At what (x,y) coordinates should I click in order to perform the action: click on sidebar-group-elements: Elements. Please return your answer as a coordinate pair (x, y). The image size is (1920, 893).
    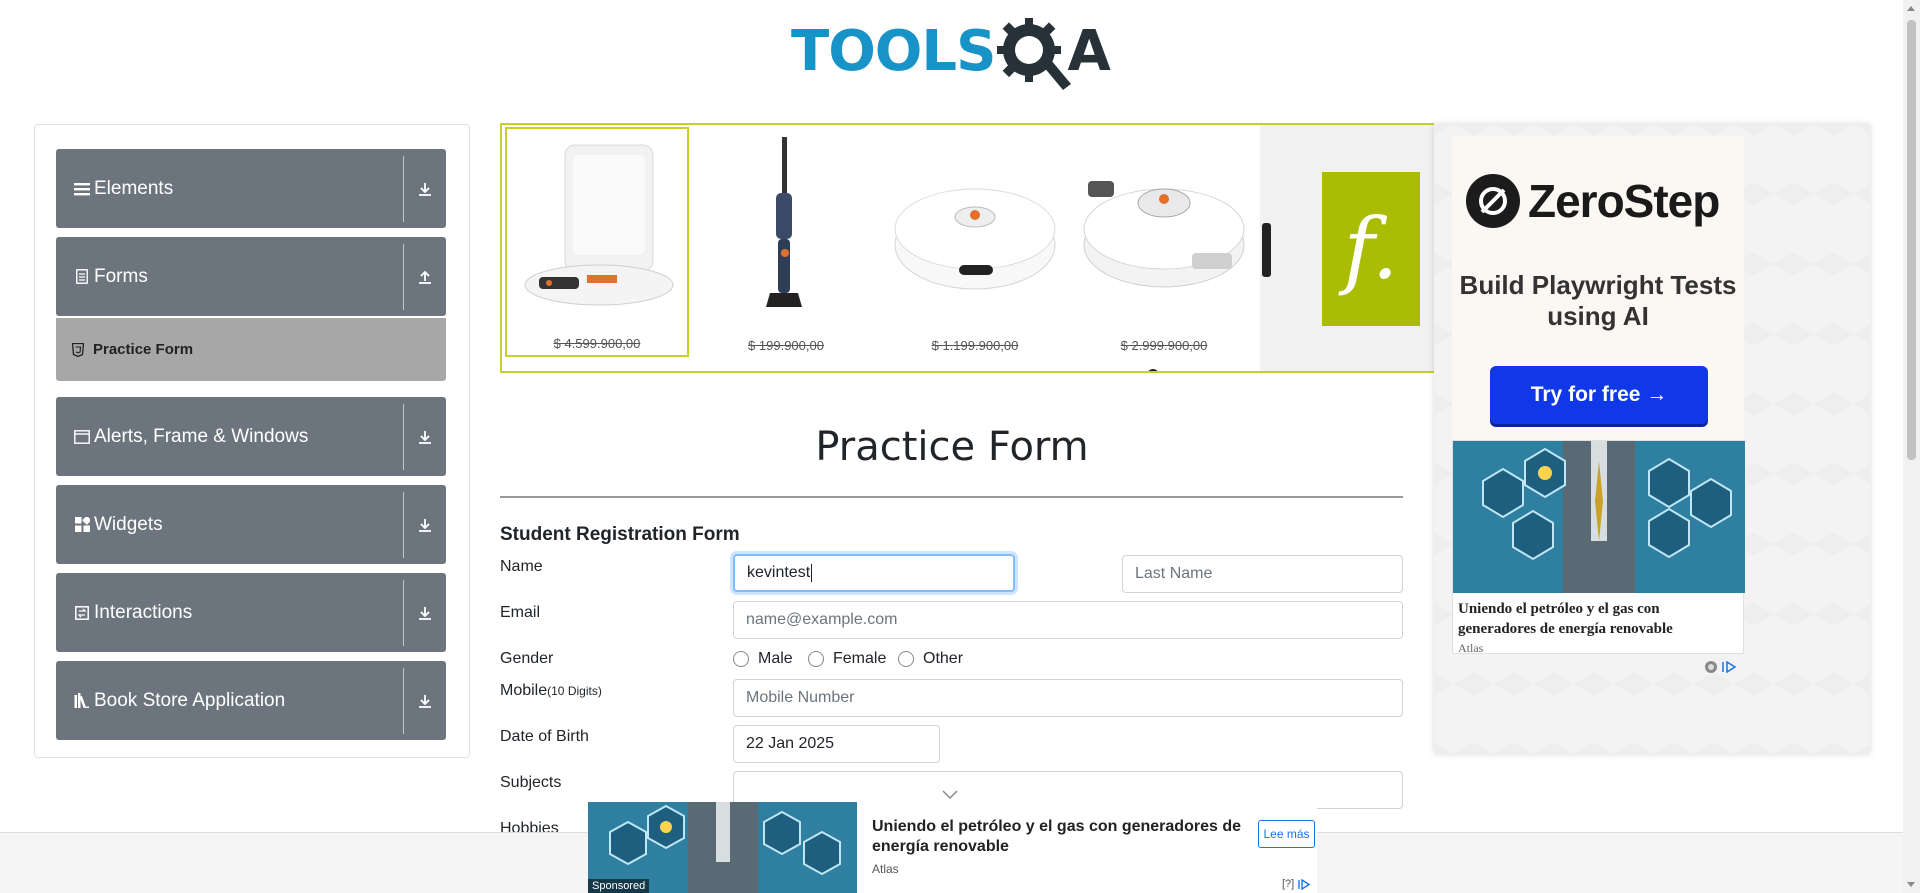
    Looking at the image, I should click on (251, 188).